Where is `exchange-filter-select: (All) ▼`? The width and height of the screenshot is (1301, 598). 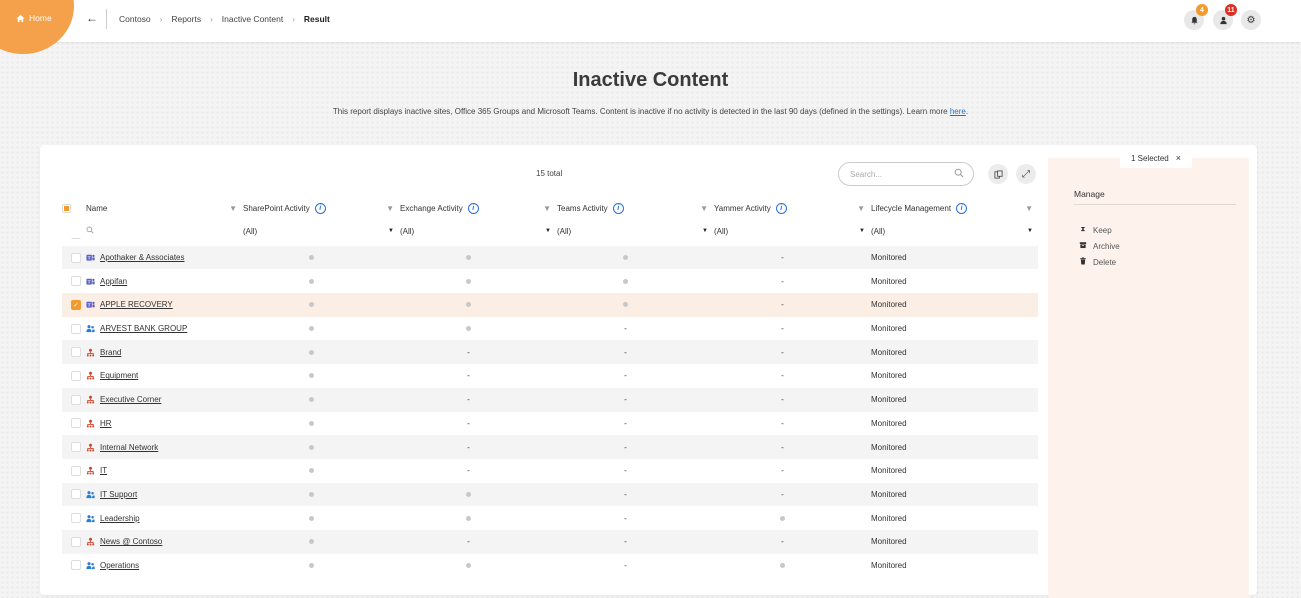
exchange-filter-select: (All) ▼ is located at coordinates (478, 231).